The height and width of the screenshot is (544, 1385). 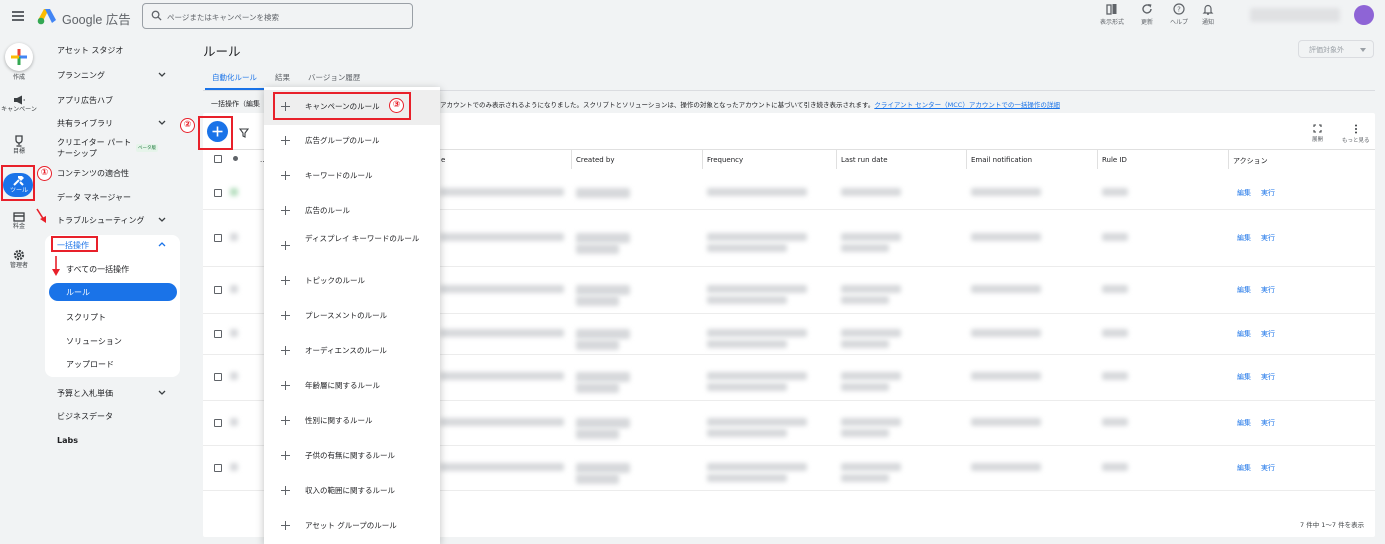 I want to click on search-icon, so click(x=156, y=15).